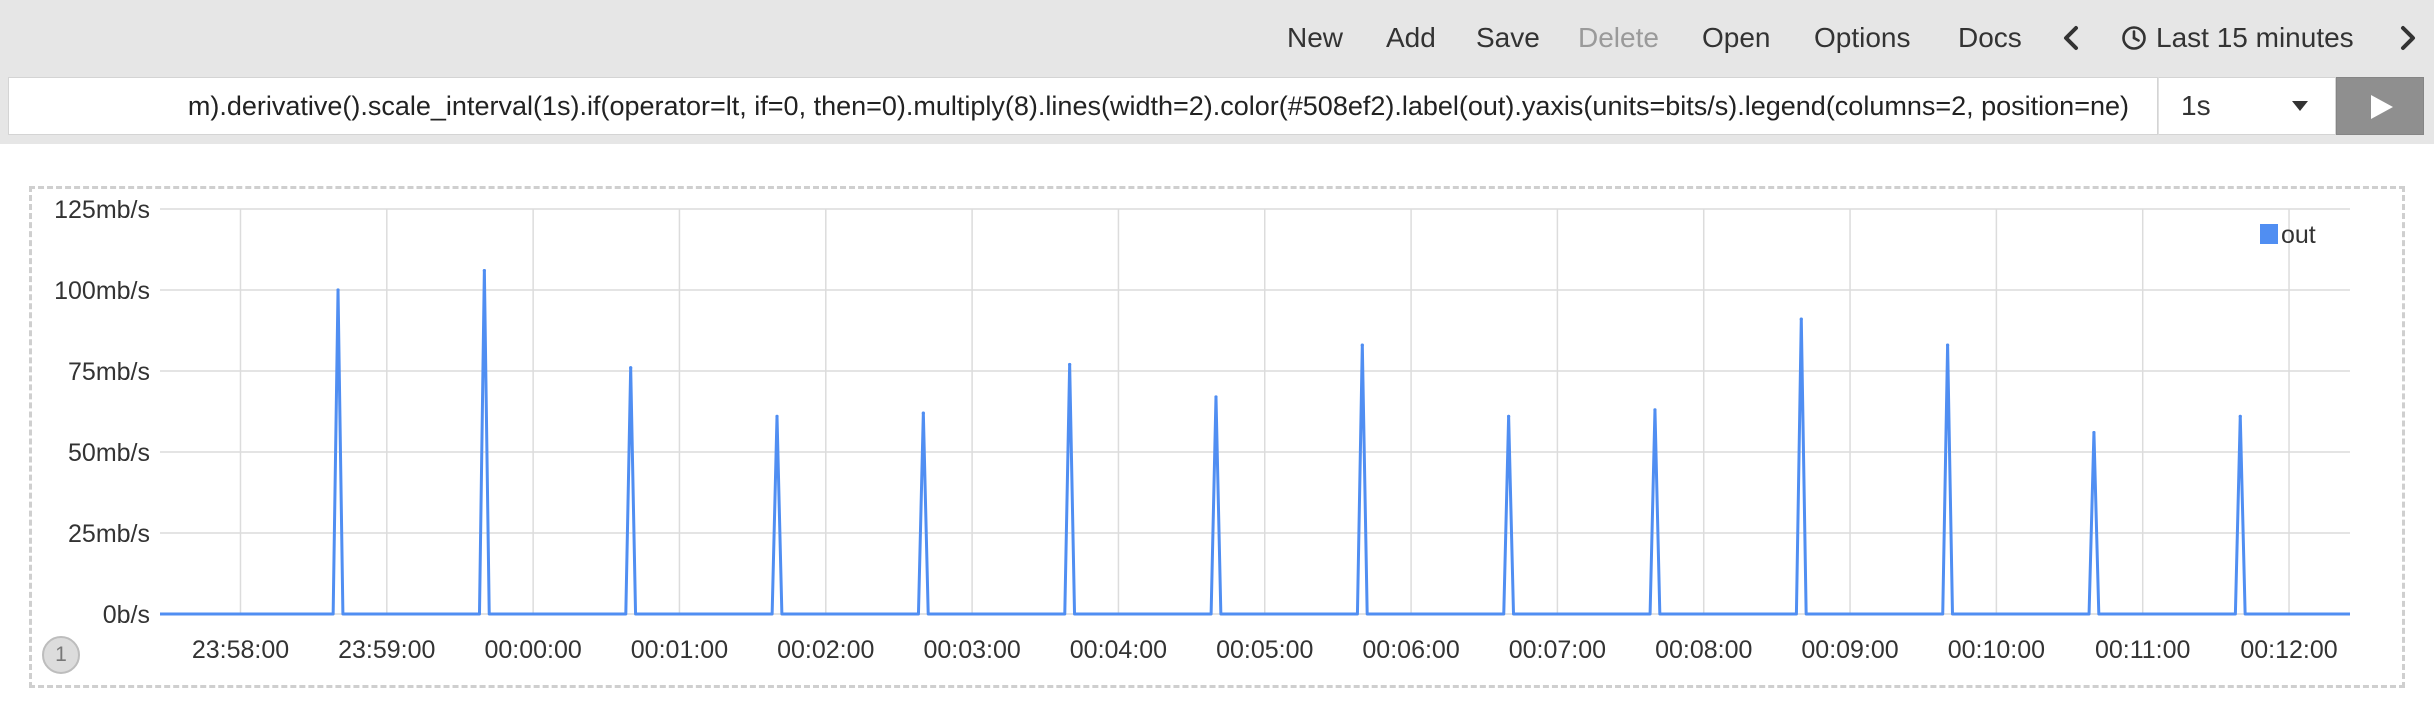  Describe the element at coordinates (2288, 650) in the screenshot. I see `x-tick-label: 00:12:00` at that location.